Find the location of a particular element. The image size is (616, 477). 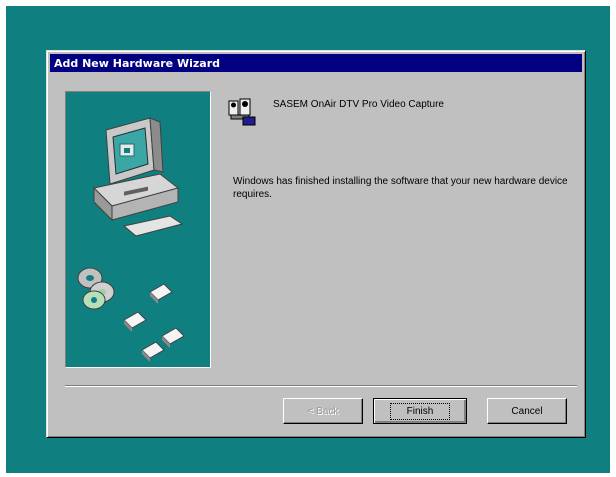

finish-button-label: Finish is located at coordinates (420, 411).